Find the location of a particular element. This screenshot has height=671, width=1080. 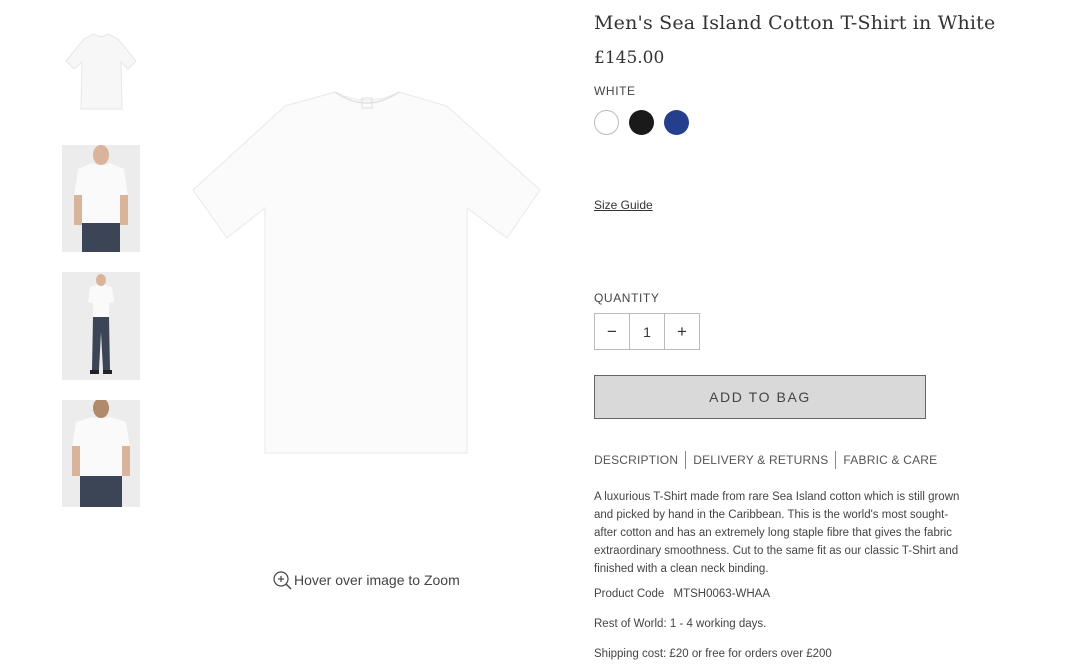

model-back-image is located at coordinates (101, 453).